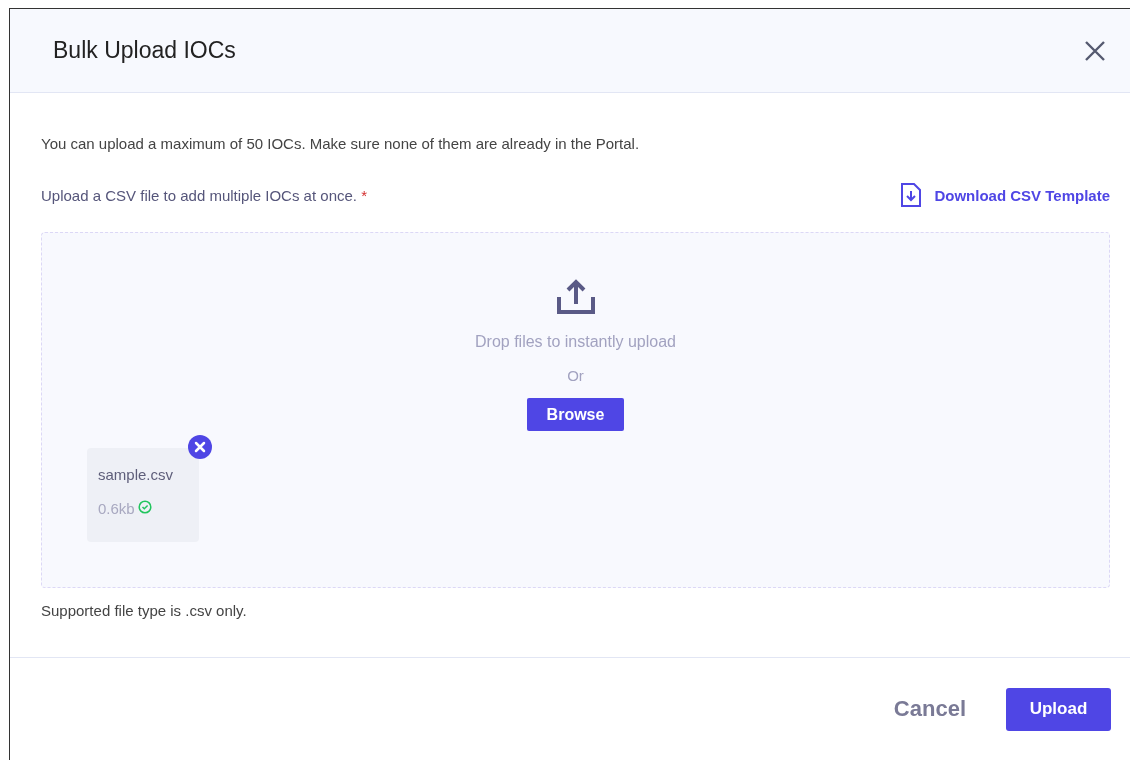  What do you see at coordinates (341, 143) in the screenshot?
I see `intro-text: You can upload a maximum of 50 IOCs. Make sure none of them are already in the Portal.` at bounding box center [341, 143].